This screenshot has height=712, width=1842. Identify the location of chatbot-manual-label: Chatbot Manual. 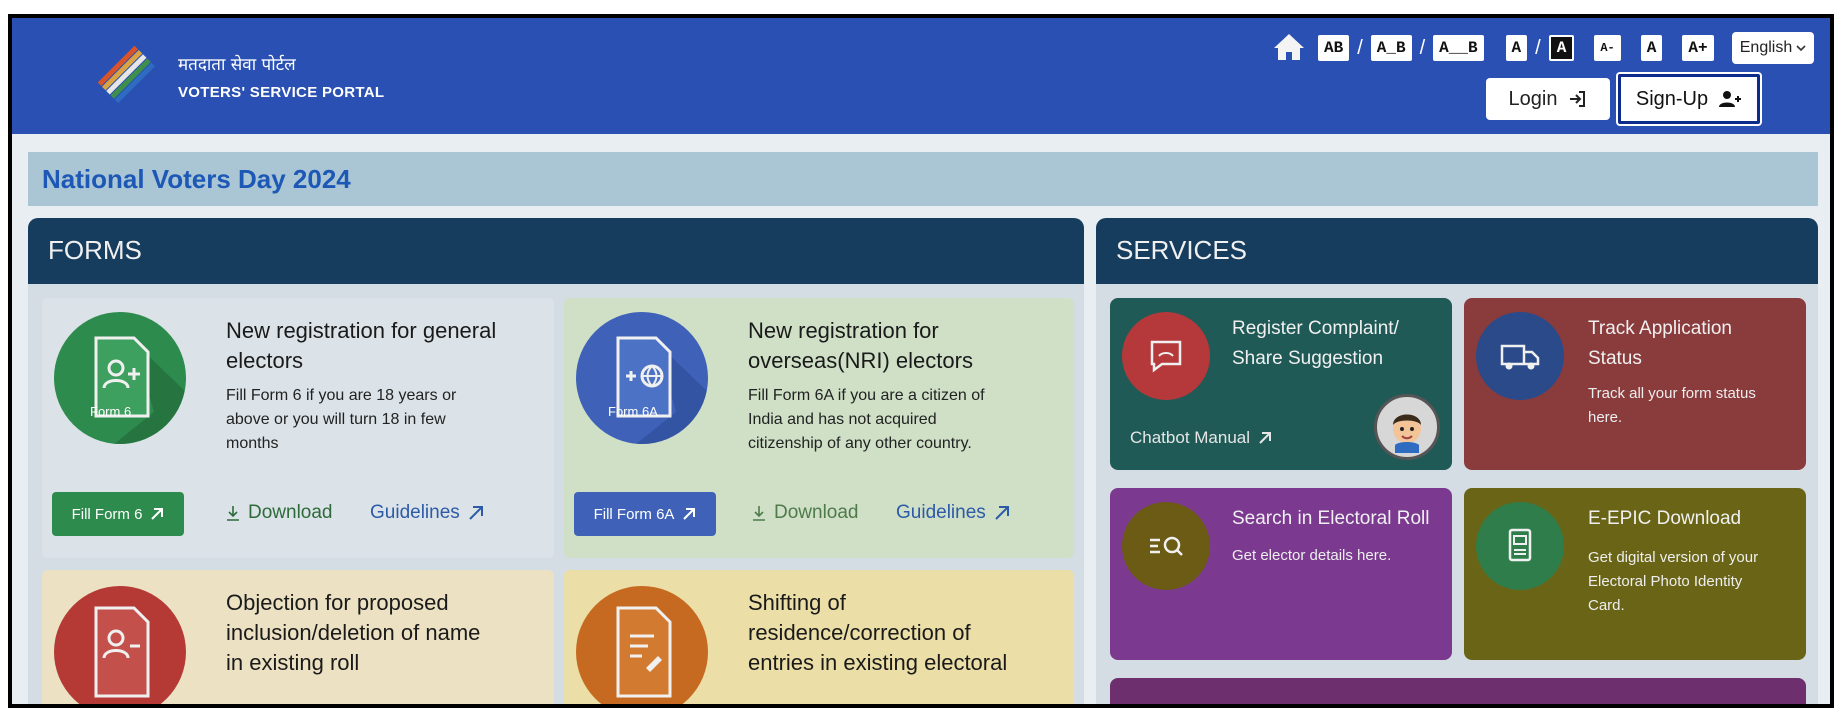
(1190, 437).